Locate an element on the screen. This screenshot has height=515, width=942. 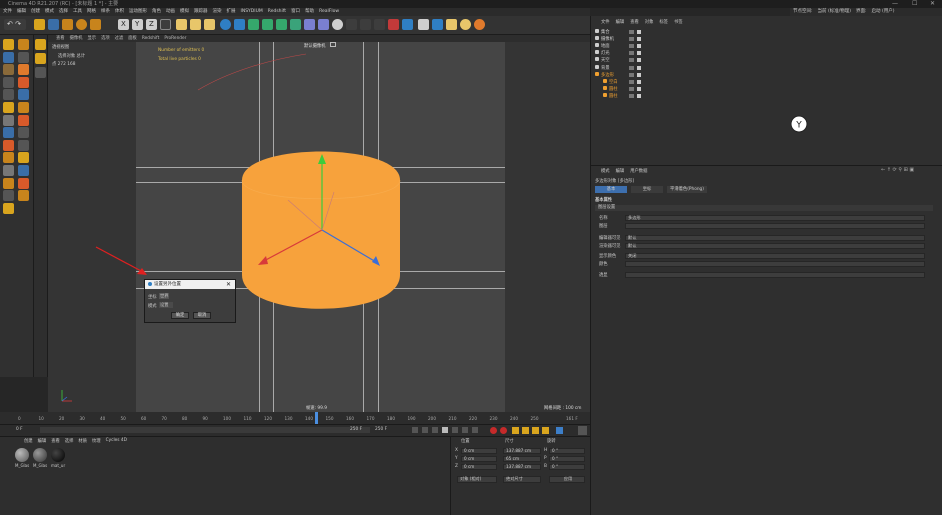
select-tool-icon is located at coordinates (53, 24).